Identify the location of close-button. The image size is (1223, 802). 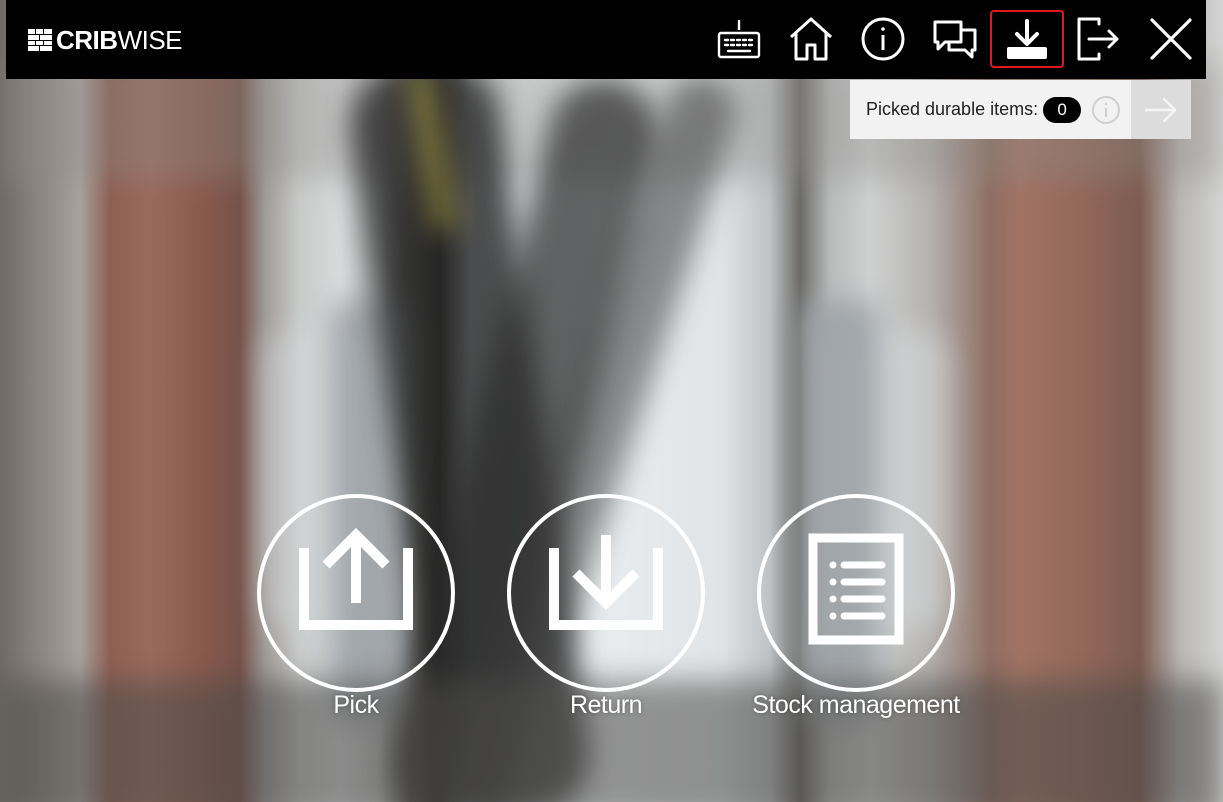
(1171, 39).